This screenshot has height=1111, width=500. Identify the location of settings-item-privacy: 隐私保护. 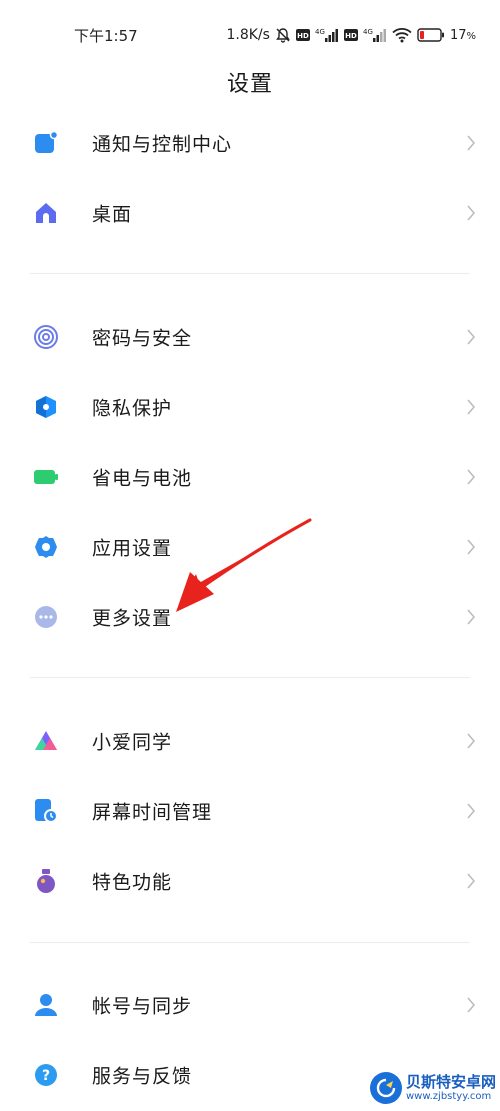
(250, 407).